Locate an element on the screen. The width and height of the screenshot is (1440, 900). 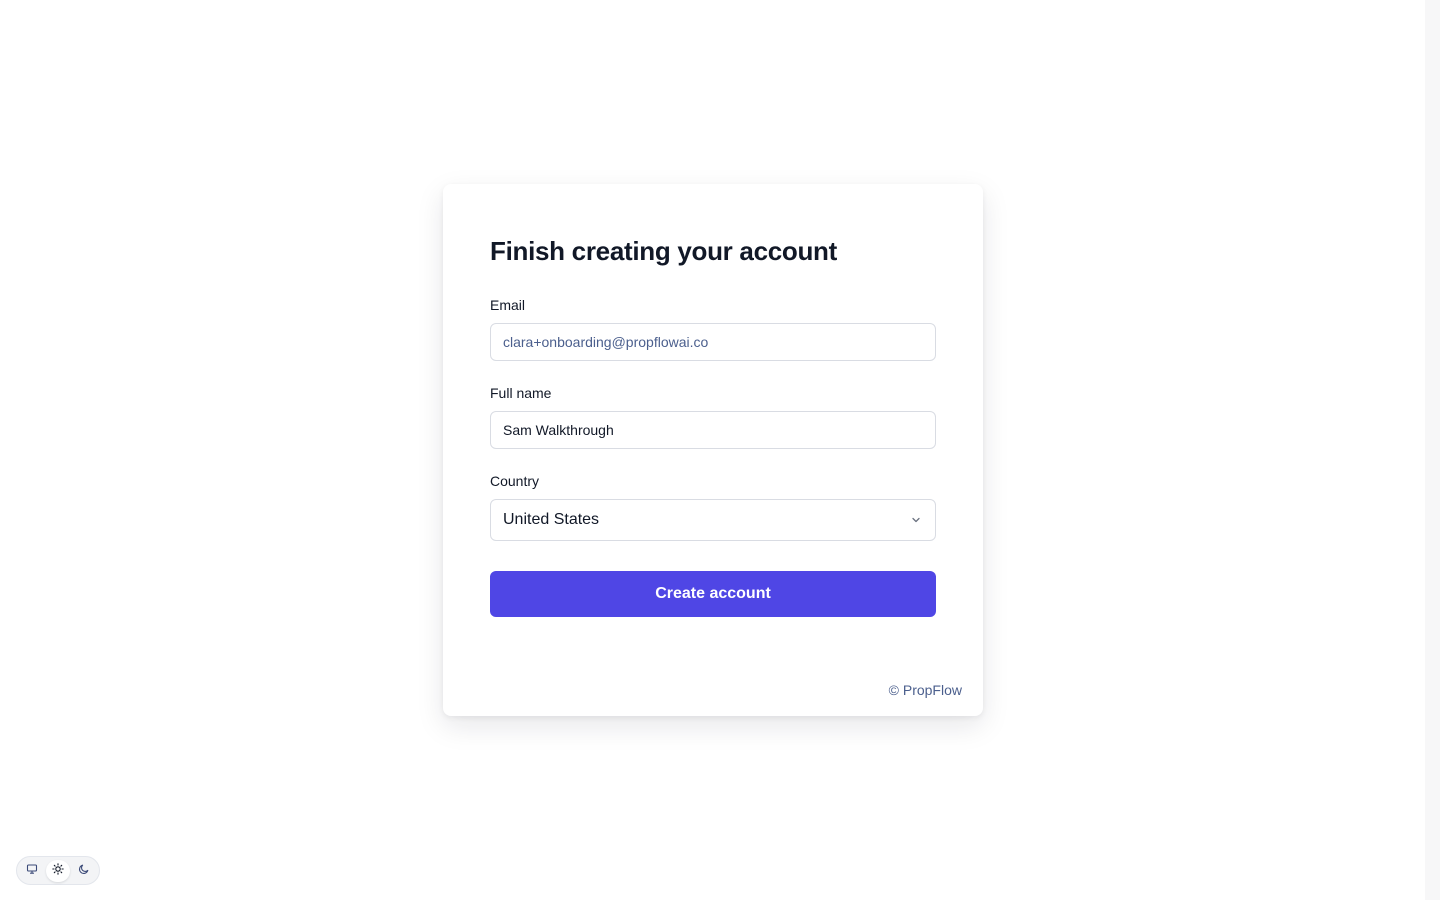
country-label: Country is located at coordinates (515, 481).